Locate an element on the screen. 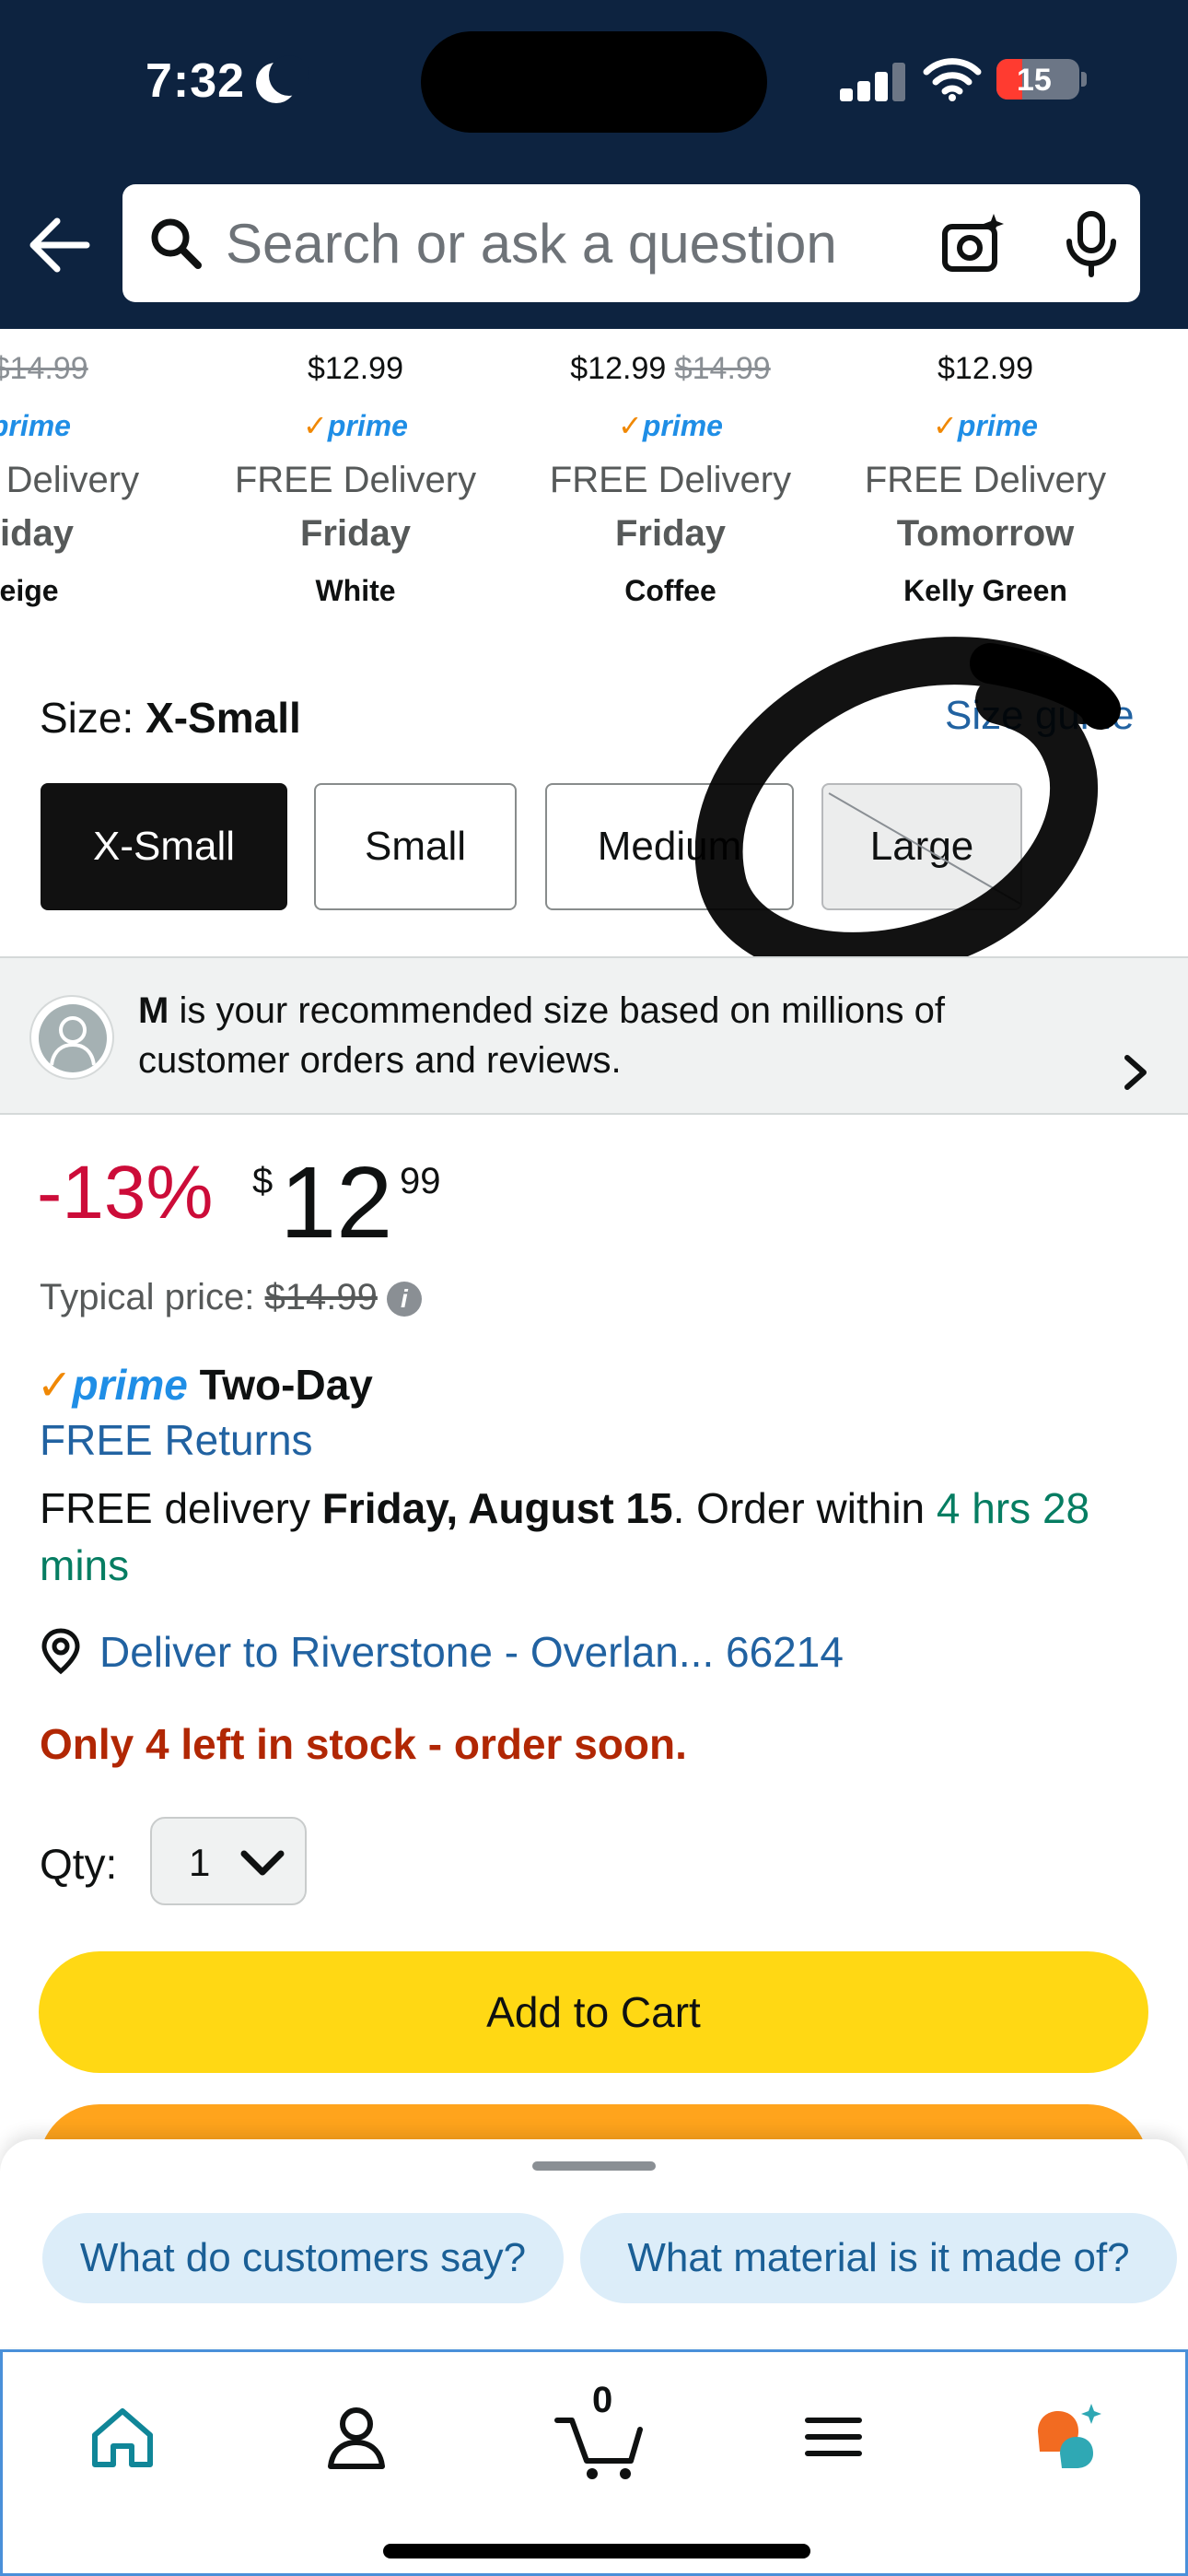  quantity-value: 1 is located at coordinates (200, 1862).